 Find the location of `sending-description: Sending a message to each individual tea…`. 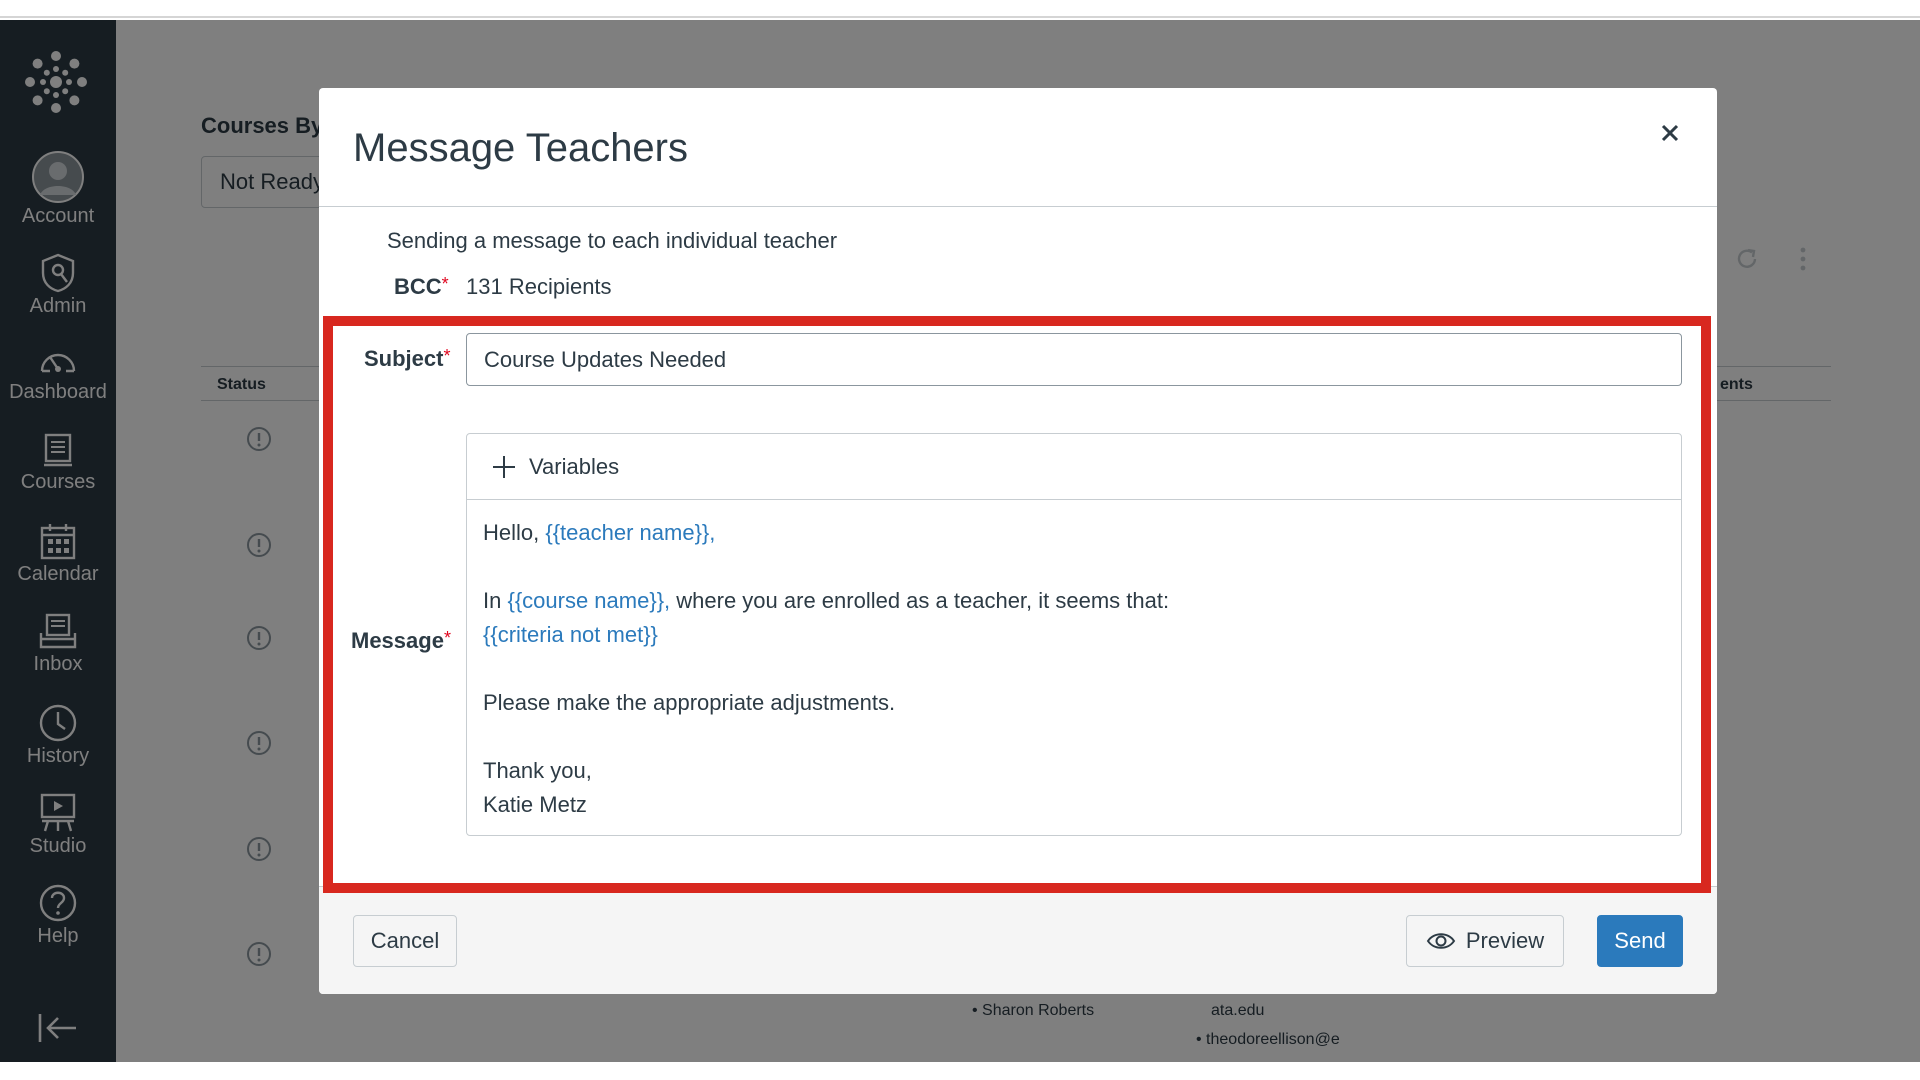

sending-description: Sending a message to each individual tea… is located at coordinates (612, 240).